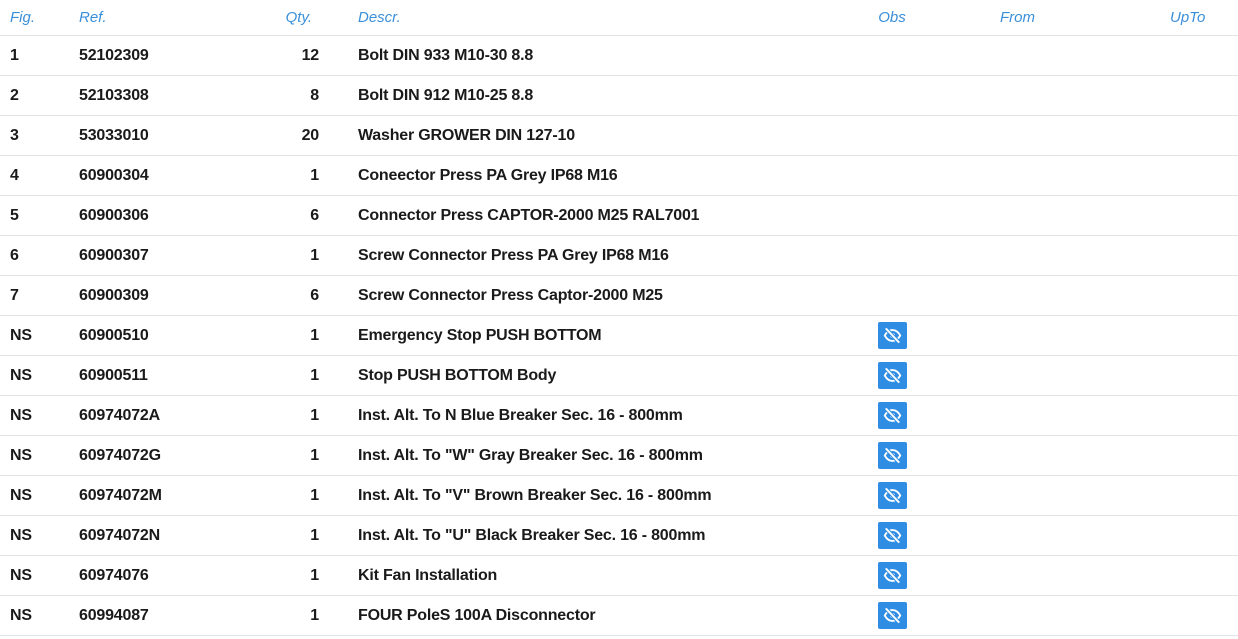 The height and width of the screenshot is (639, 1238). Describe the element at coordinates (510, 295) in the screenshot. I see `descr-cell: Screw Connector Press Captor-2000 M25` at that location.